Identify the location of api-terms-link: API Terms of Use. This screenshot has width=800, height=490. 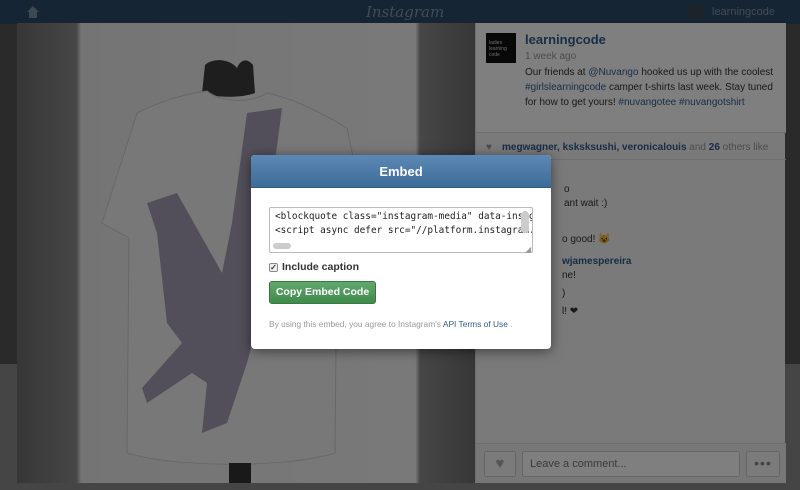
(475, 324).